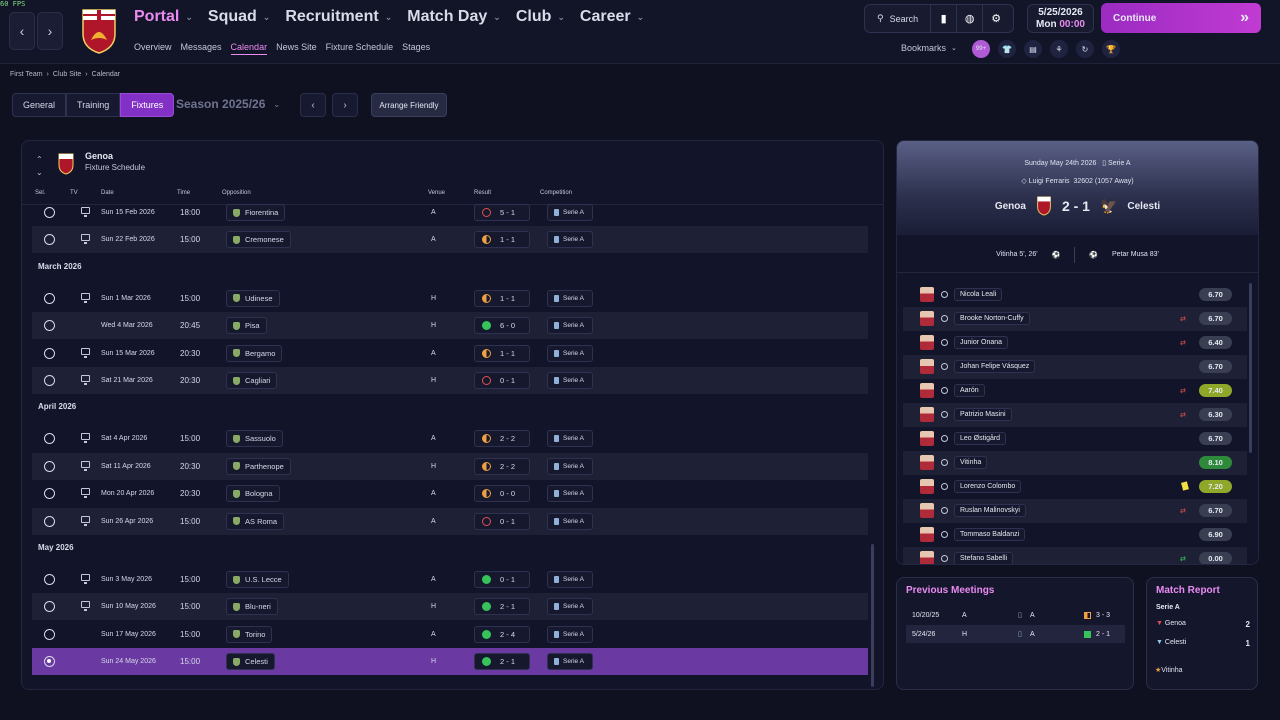  Describe the element at coordinates (1015, 634) in the screenshot. I see `meeting-row: 5/24/26 H ▯ A 2 - 1` at that location.